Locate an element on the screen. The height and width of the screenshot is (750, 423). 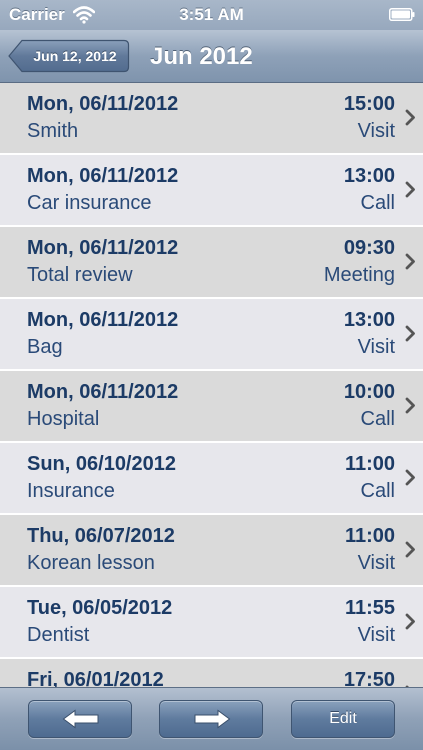
event-title: Smith is located at coordinates (53, 131).